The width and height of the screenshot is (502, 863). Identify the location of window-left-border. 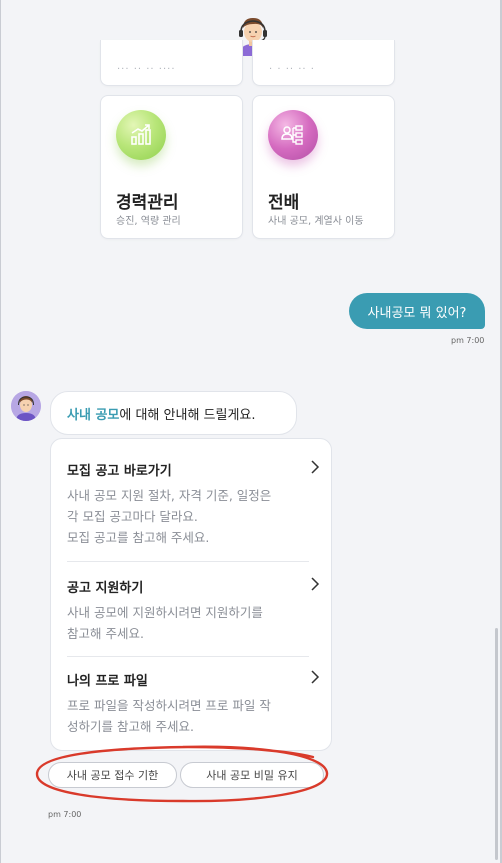
(0, 431).